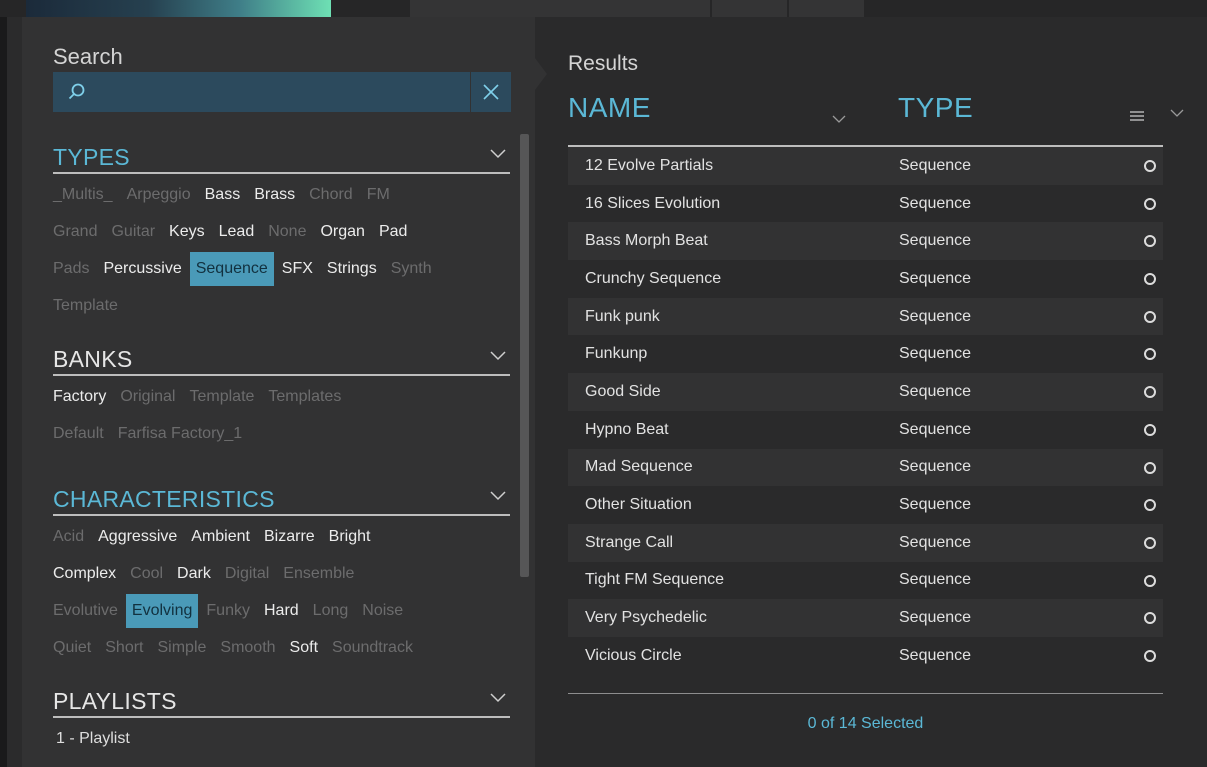  What do you see at coordinates (93, 739) in the screenshot?
I see `playlist-item: 1 - Playlist` at bounding box center [93, 739].